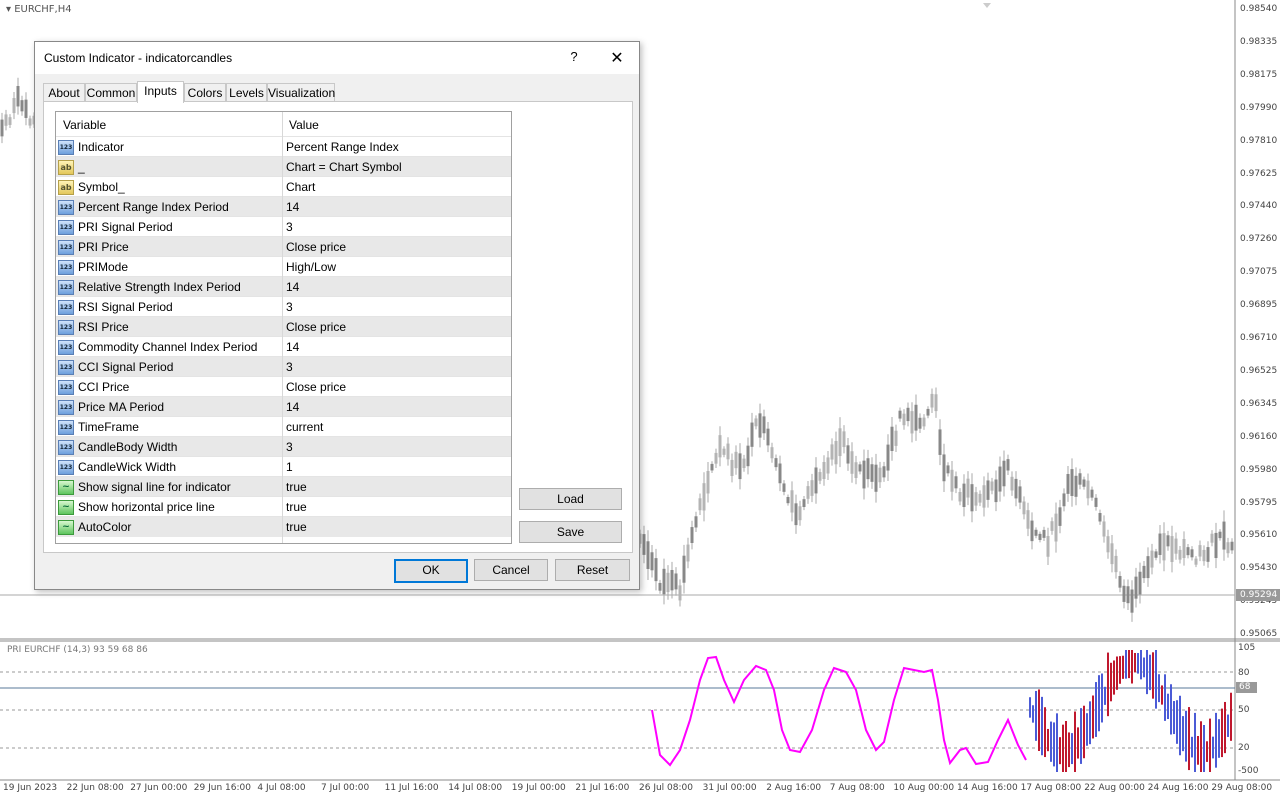  Describe the element at coordinates (281, 788) in the screenshot. I see `time-axis-label: 4 Jul 08:00` at that location.